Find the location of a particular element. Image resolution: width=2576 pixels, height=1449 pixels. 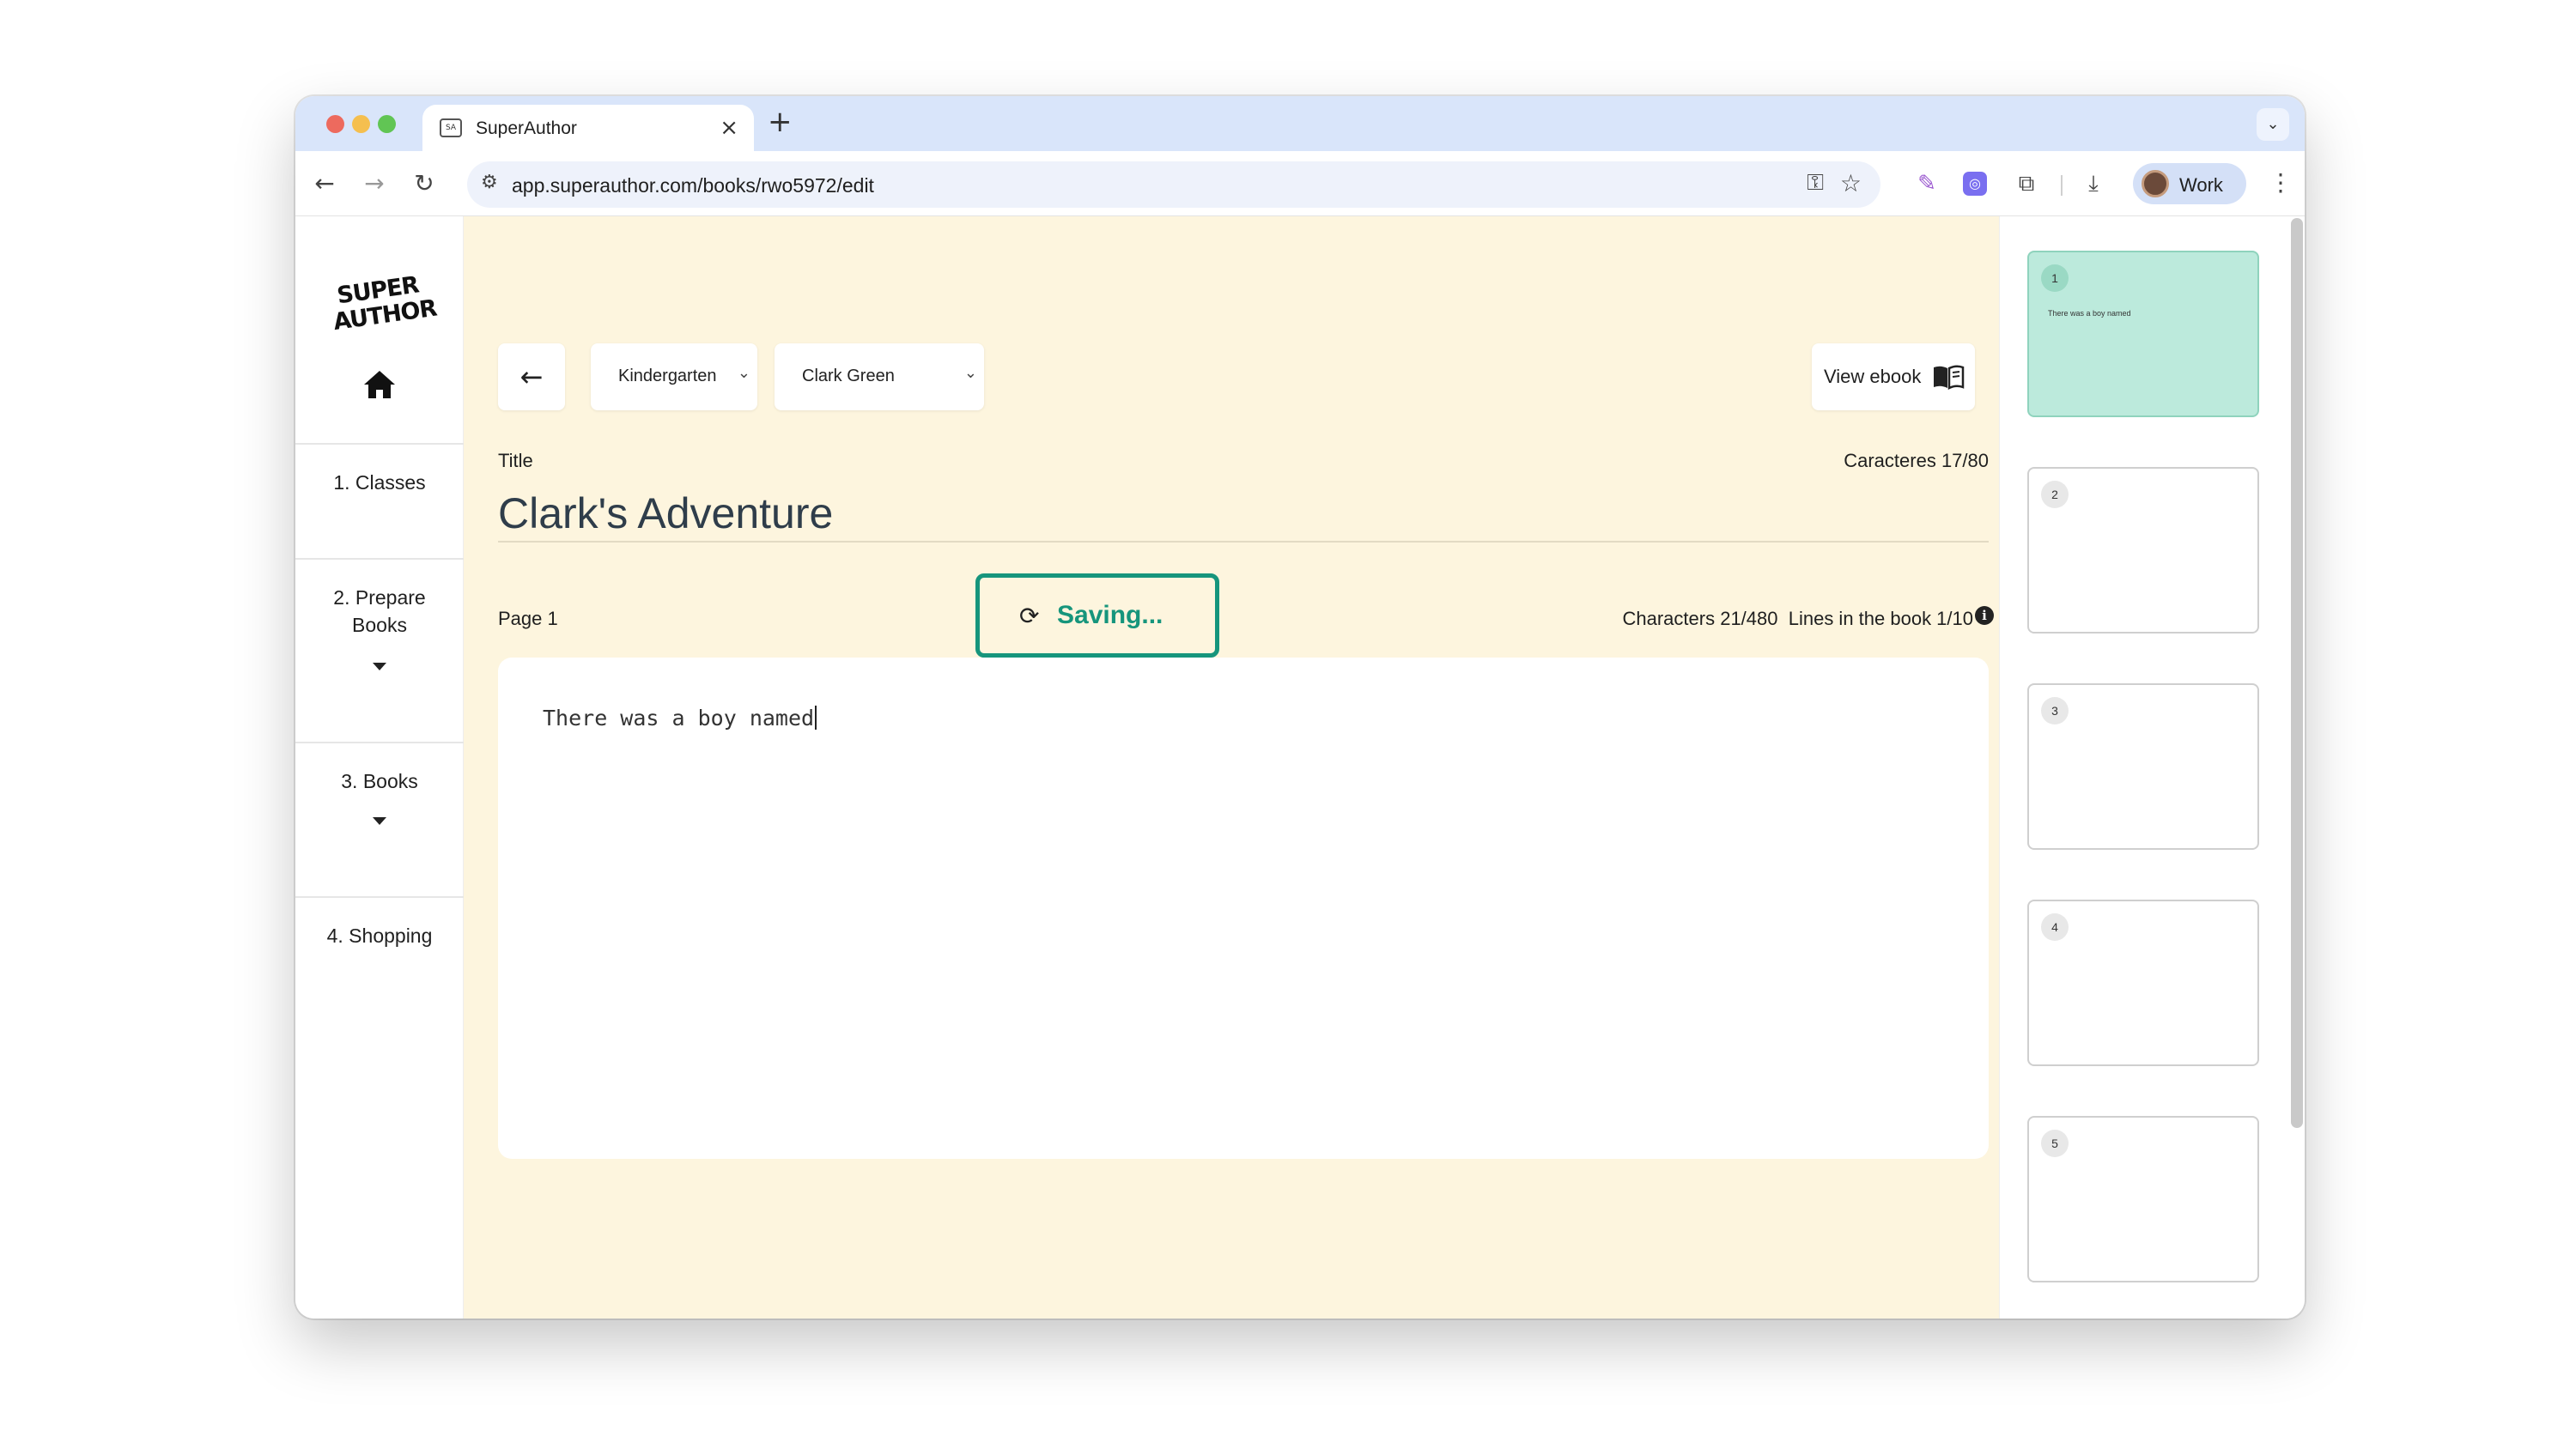

browser-tab: SA SuperAuthor × is located at coordinates (588, 128).